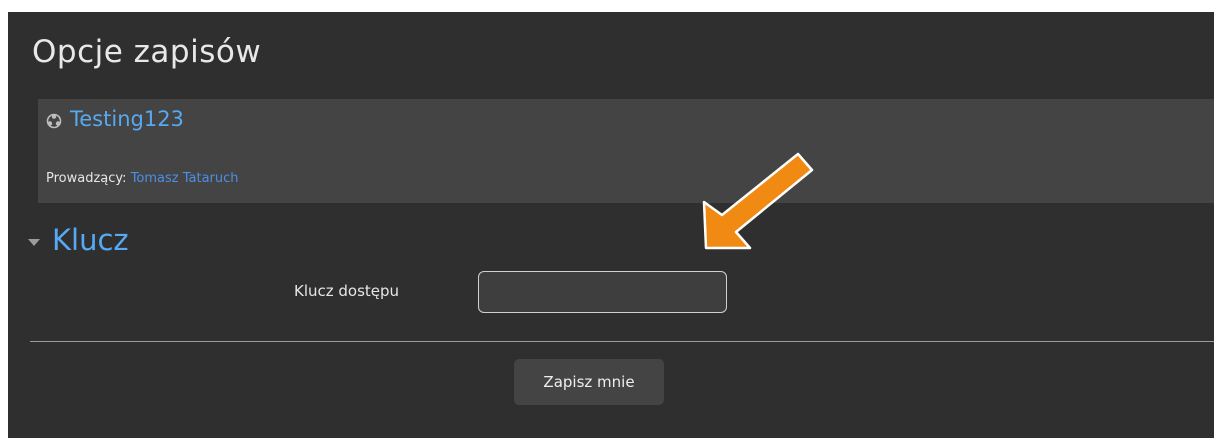 The width and height of the screenshot is (1214, 438). I want to click on course-name-link: Testing123, so click(127, 119).